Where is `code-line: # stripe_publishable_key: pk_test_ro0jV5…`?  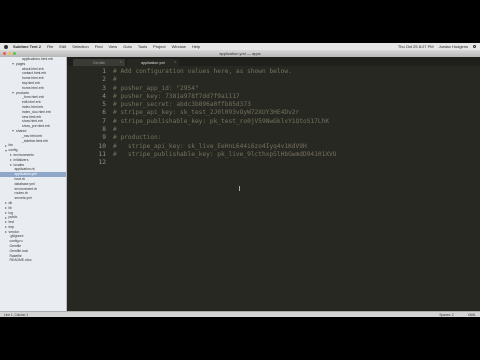
code-line: # stripe_publishable_key: pk_test_ro0jV5… is located at coordinates (293, 122).